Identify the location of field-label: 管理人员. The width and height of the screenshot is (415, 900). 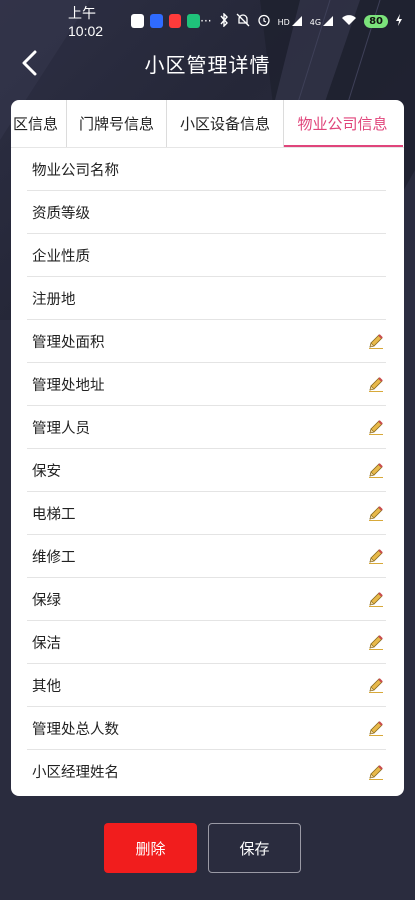
(61, 428).